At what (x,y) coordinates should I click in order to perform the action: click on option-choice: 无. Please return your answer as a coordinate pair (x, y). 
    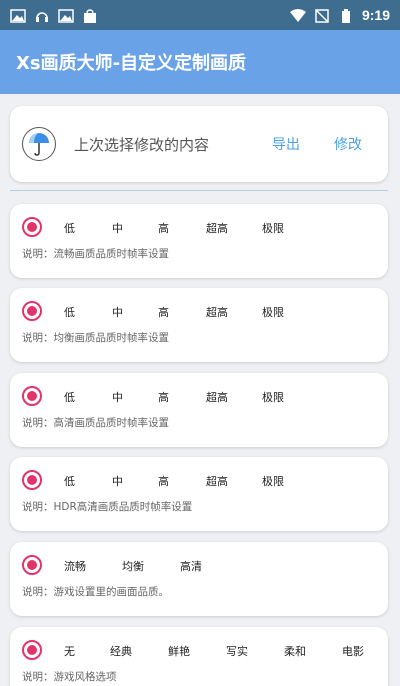
    Looking at the image, I should click on (69, 651).